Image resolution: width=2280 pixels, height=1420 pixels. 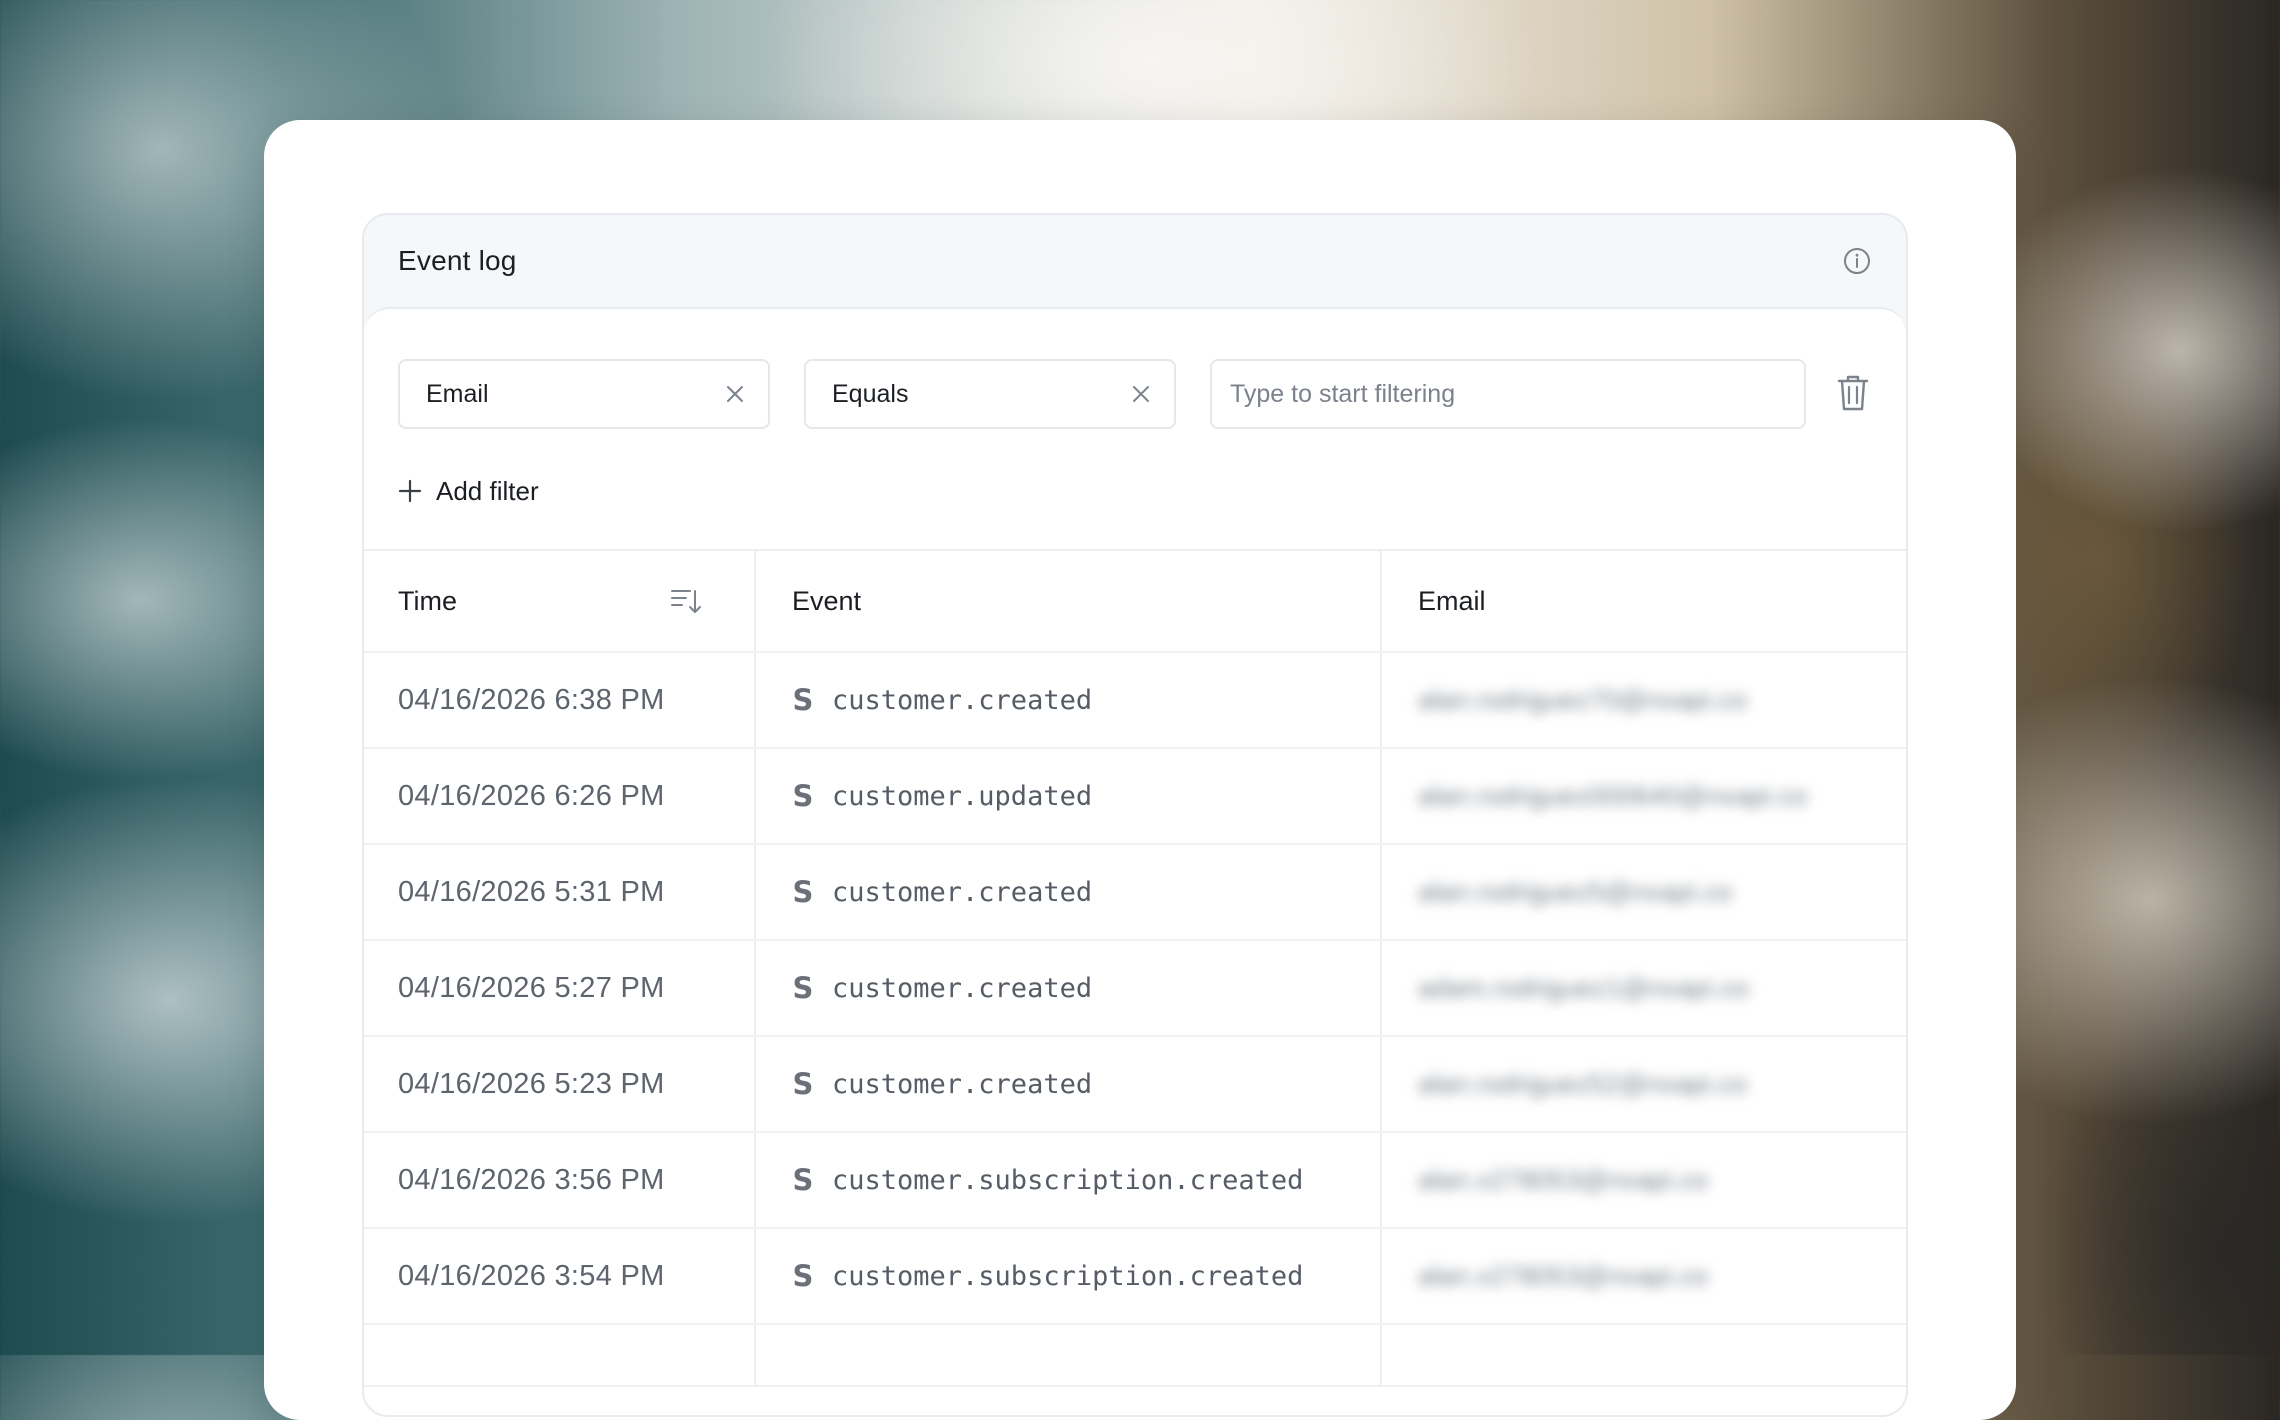 What do you see at coordinates (457, 260) in the screenshot?
I see `page-title: Event log` at bounding box center [457, 260].